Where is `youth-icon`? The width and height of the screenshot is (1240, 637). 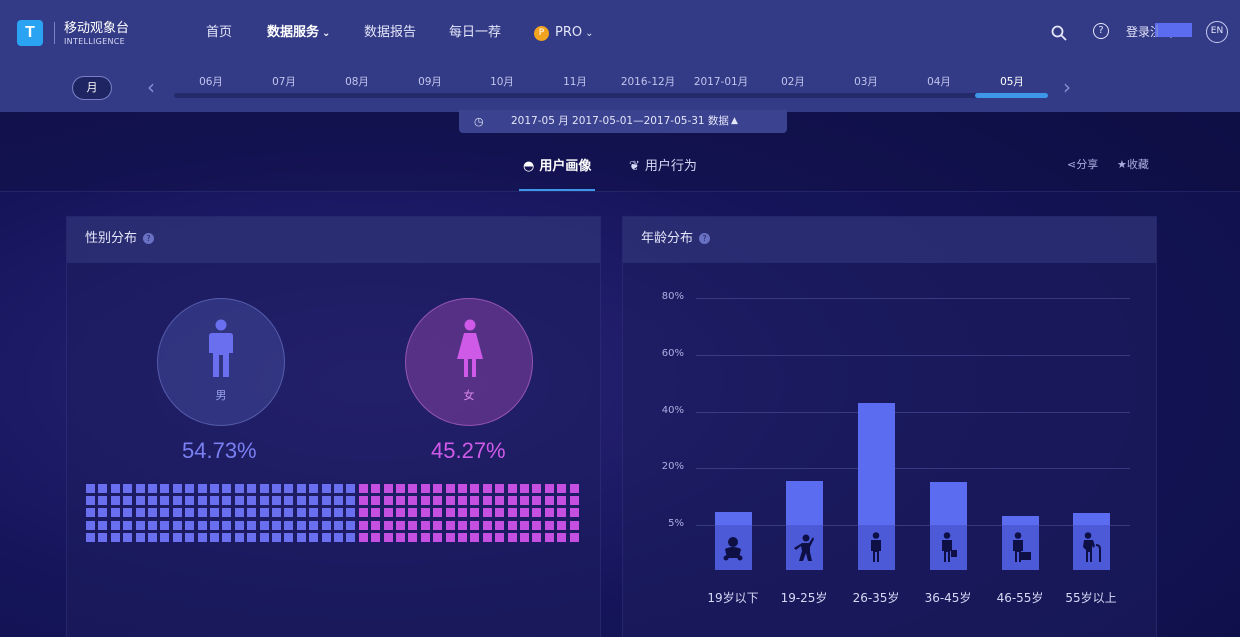 youth-icon is located at coordinates (804, 550).